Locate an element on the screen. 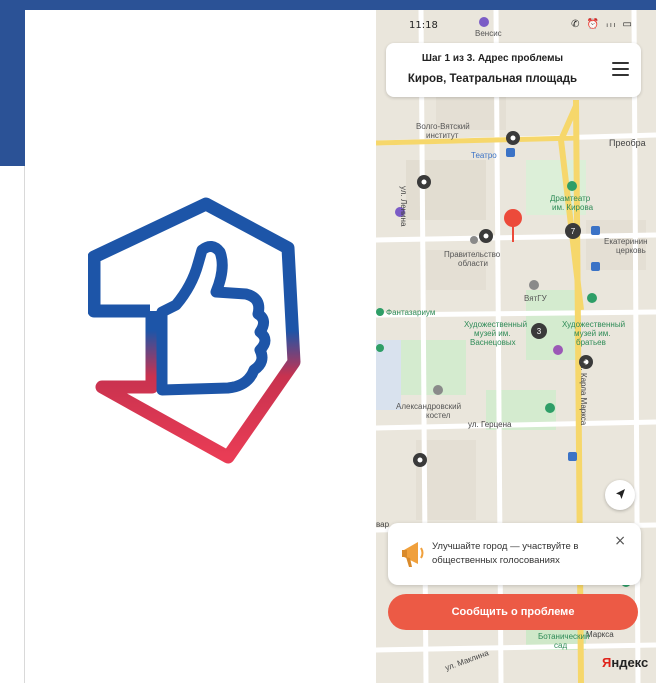 This screenshot has width=656, height=683. thumbs-up-logo-icon is located at coordinates (194, 330).